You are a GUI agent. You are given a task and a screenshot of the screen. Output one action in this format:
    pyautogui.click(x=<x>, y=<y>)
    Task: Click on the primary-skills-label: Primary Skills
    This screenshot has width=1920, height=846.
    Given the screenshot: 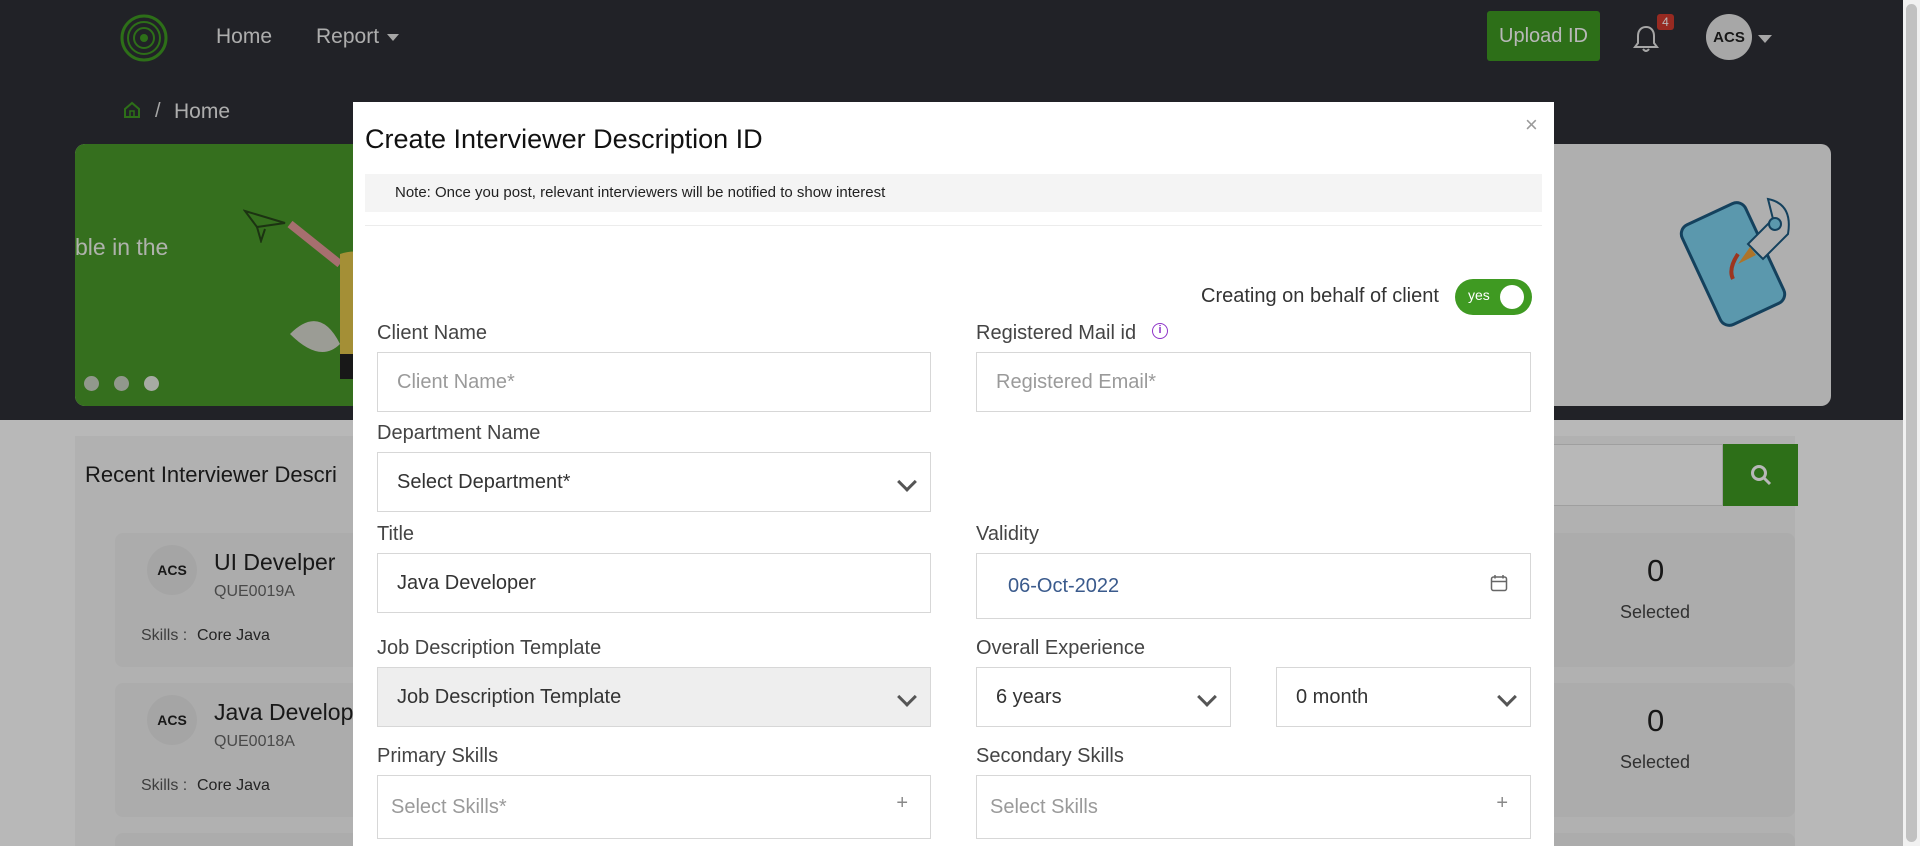 What is the action you would take?
    pyautogui.click(x=438, y=756)
    